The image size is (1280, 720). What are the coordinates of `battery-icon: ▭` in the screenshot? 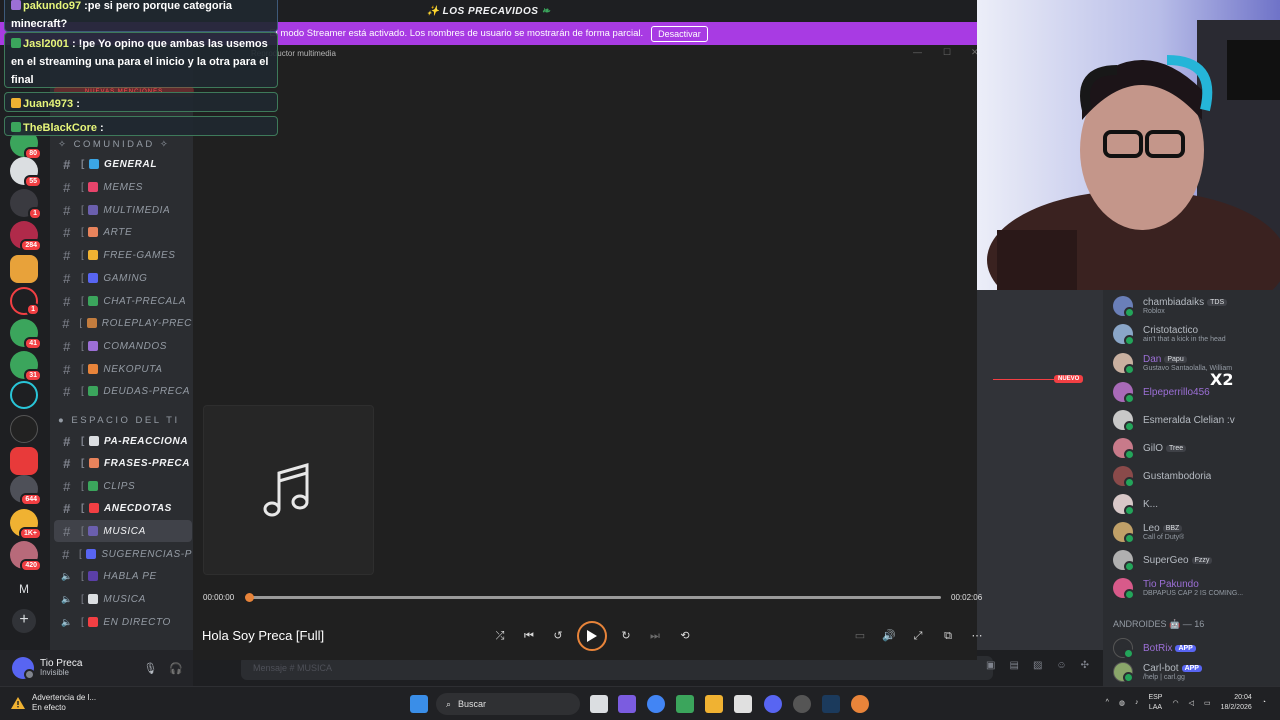 It's located at (1207, 703).